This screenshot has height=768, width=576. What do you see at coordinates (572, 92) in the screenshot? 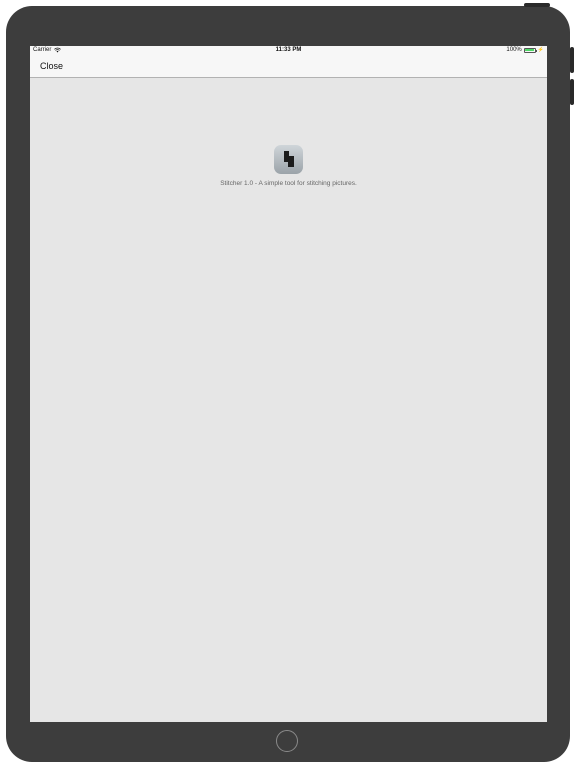
I see `volume-down-button` at bounding box center [572, 92].